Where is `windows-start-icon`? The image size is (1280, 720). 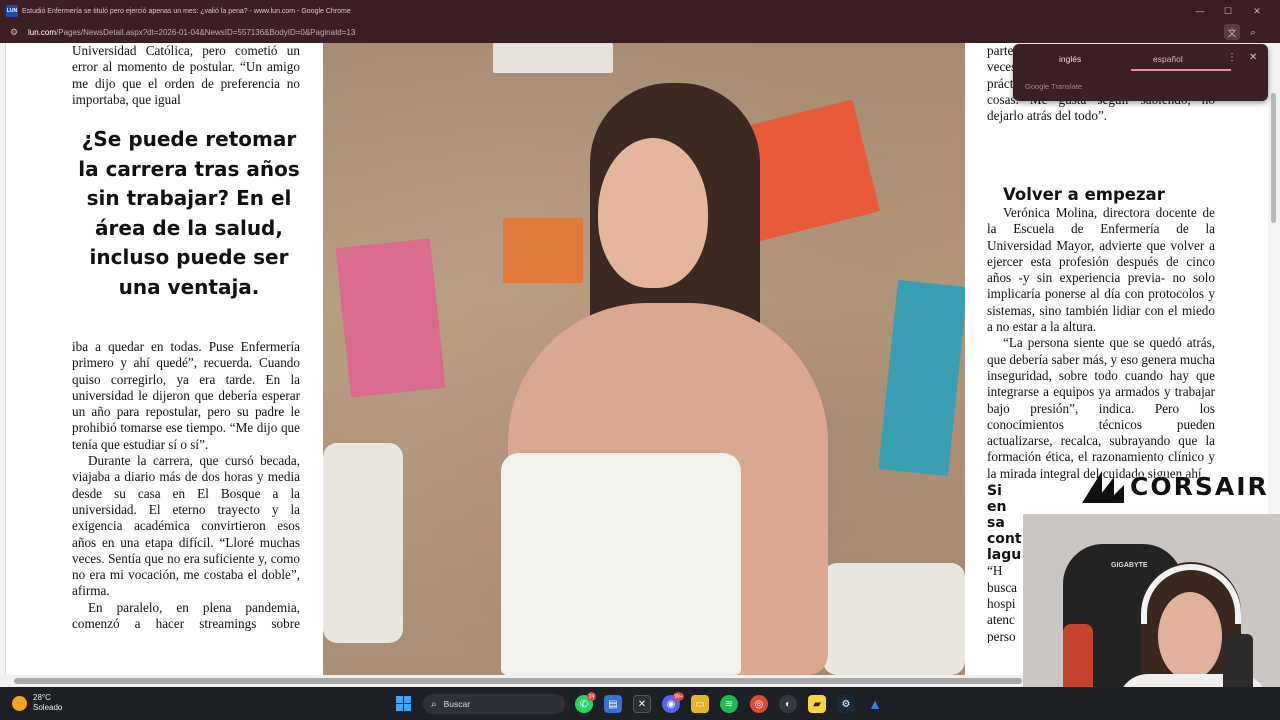
windows-start-icon is located at coordinates (403, 703).